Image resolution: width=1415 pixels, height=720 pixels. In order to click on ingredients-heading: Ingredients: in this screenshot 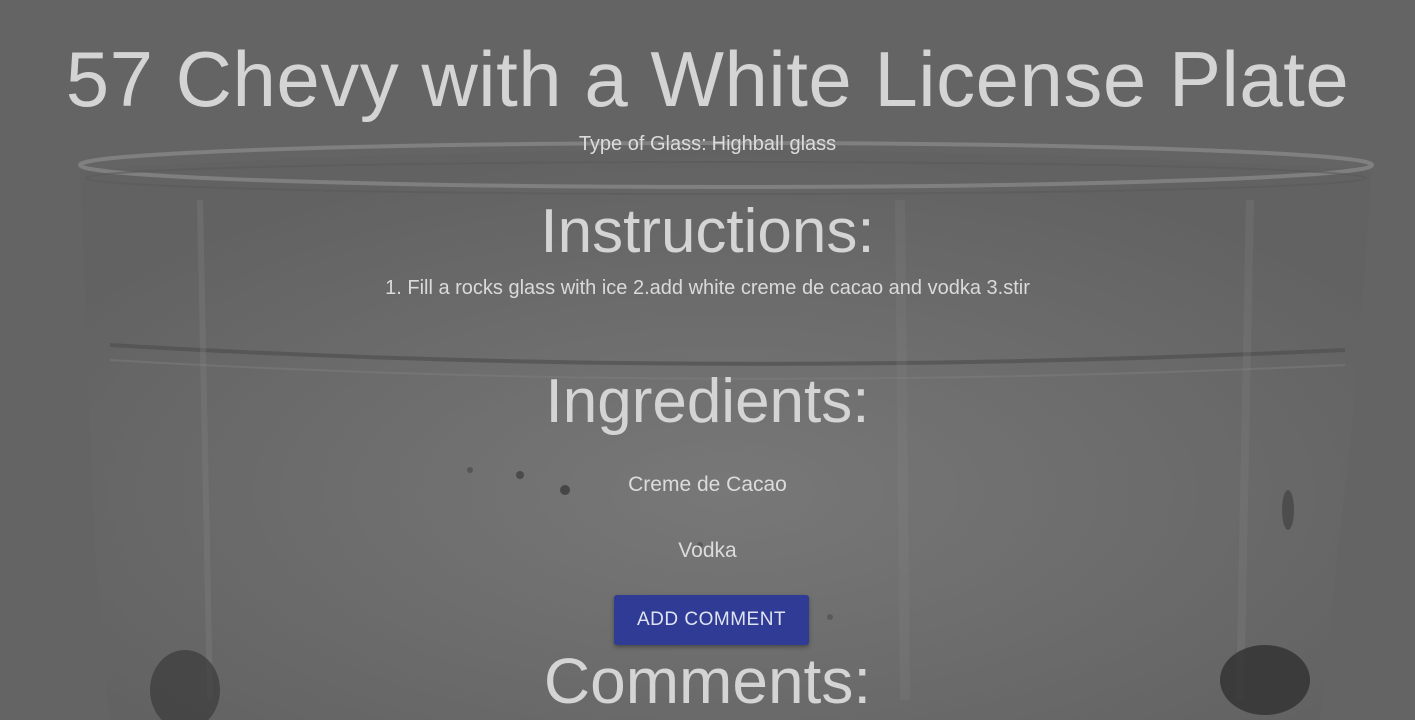, I will do `click(707, 401)`.